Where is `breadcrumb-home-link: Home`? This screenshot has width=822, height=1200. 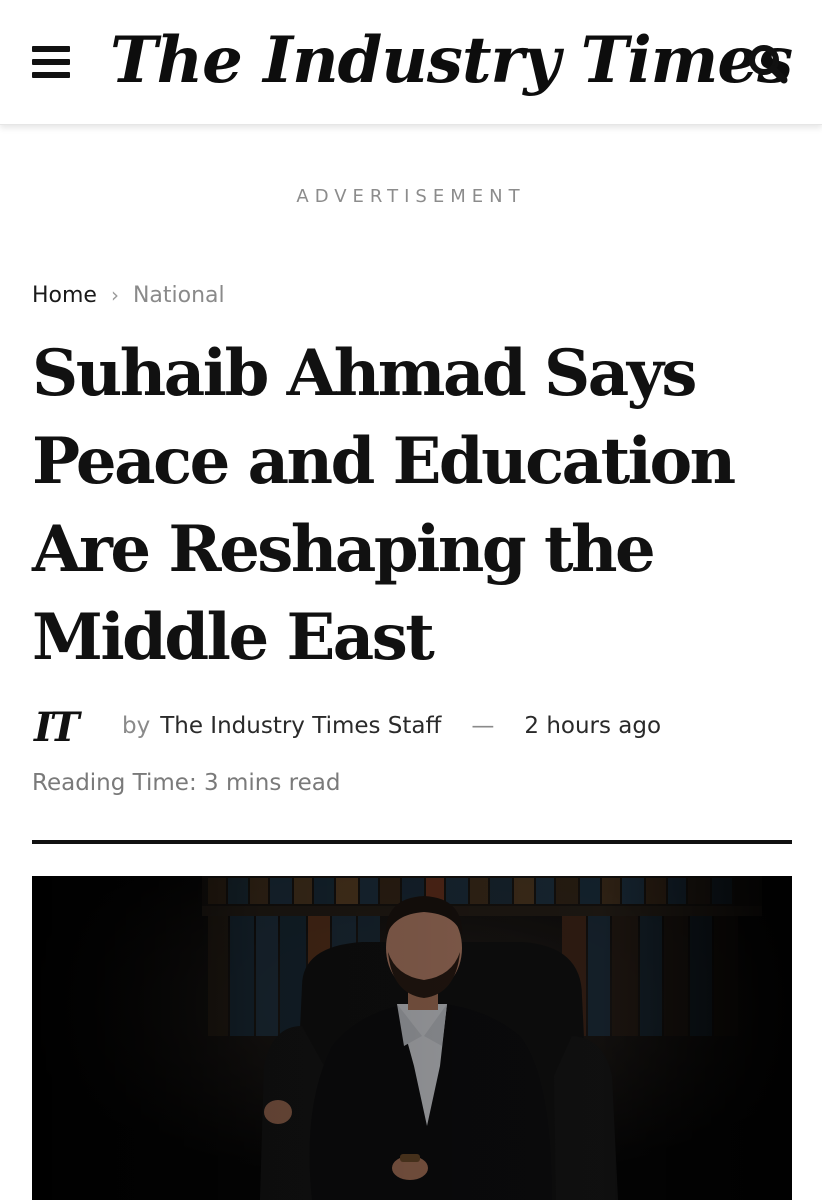 breadcrumb-home-link: Home is located at coordinates (64, 295).